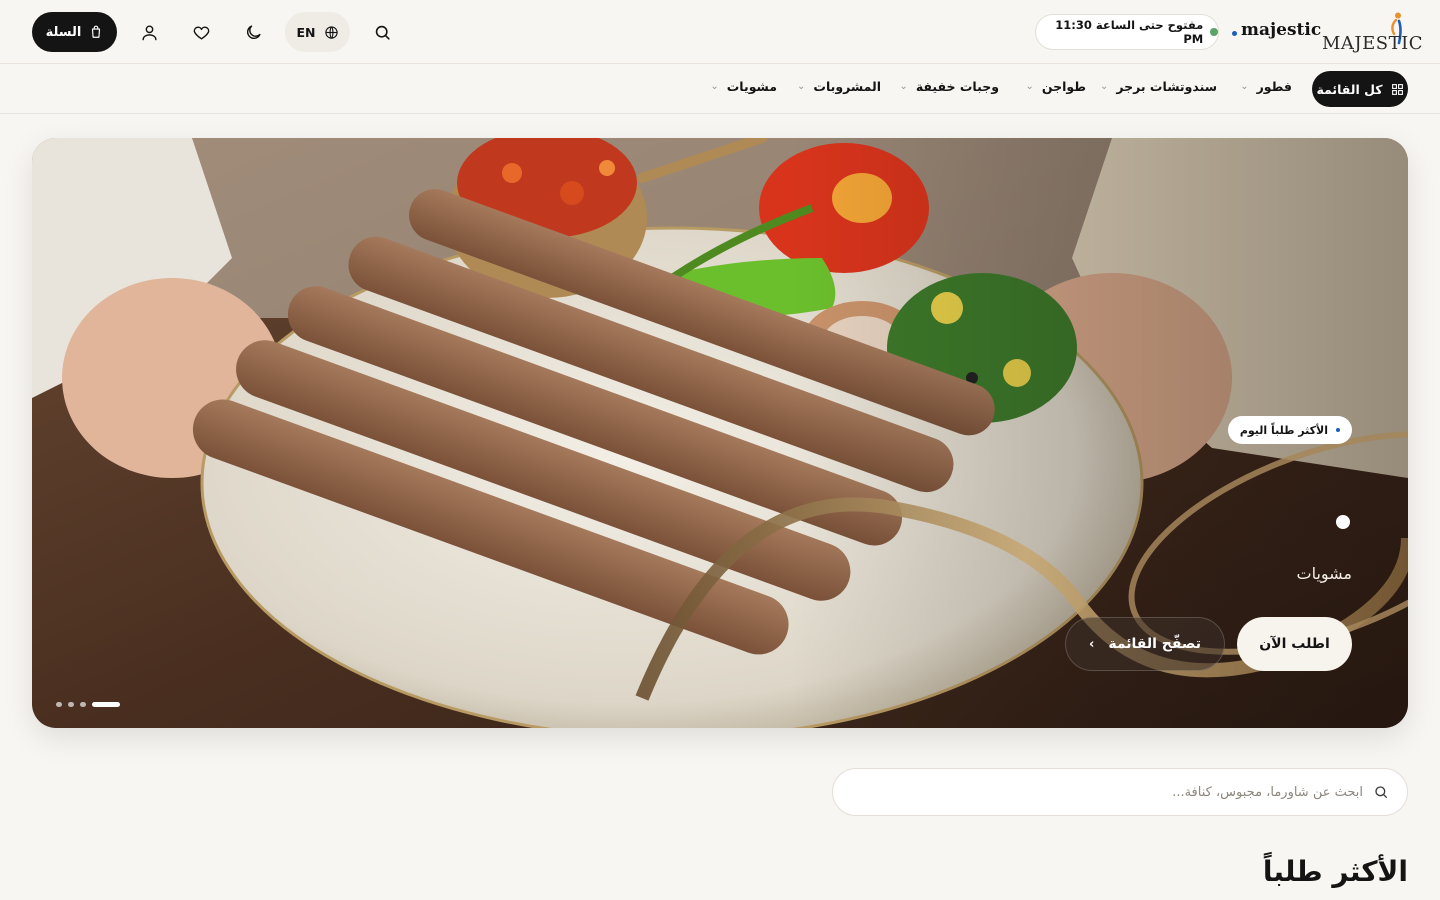  Describe the element at coordinates (88, 704) in the screenshot. I see `slider-pagination` at that location.